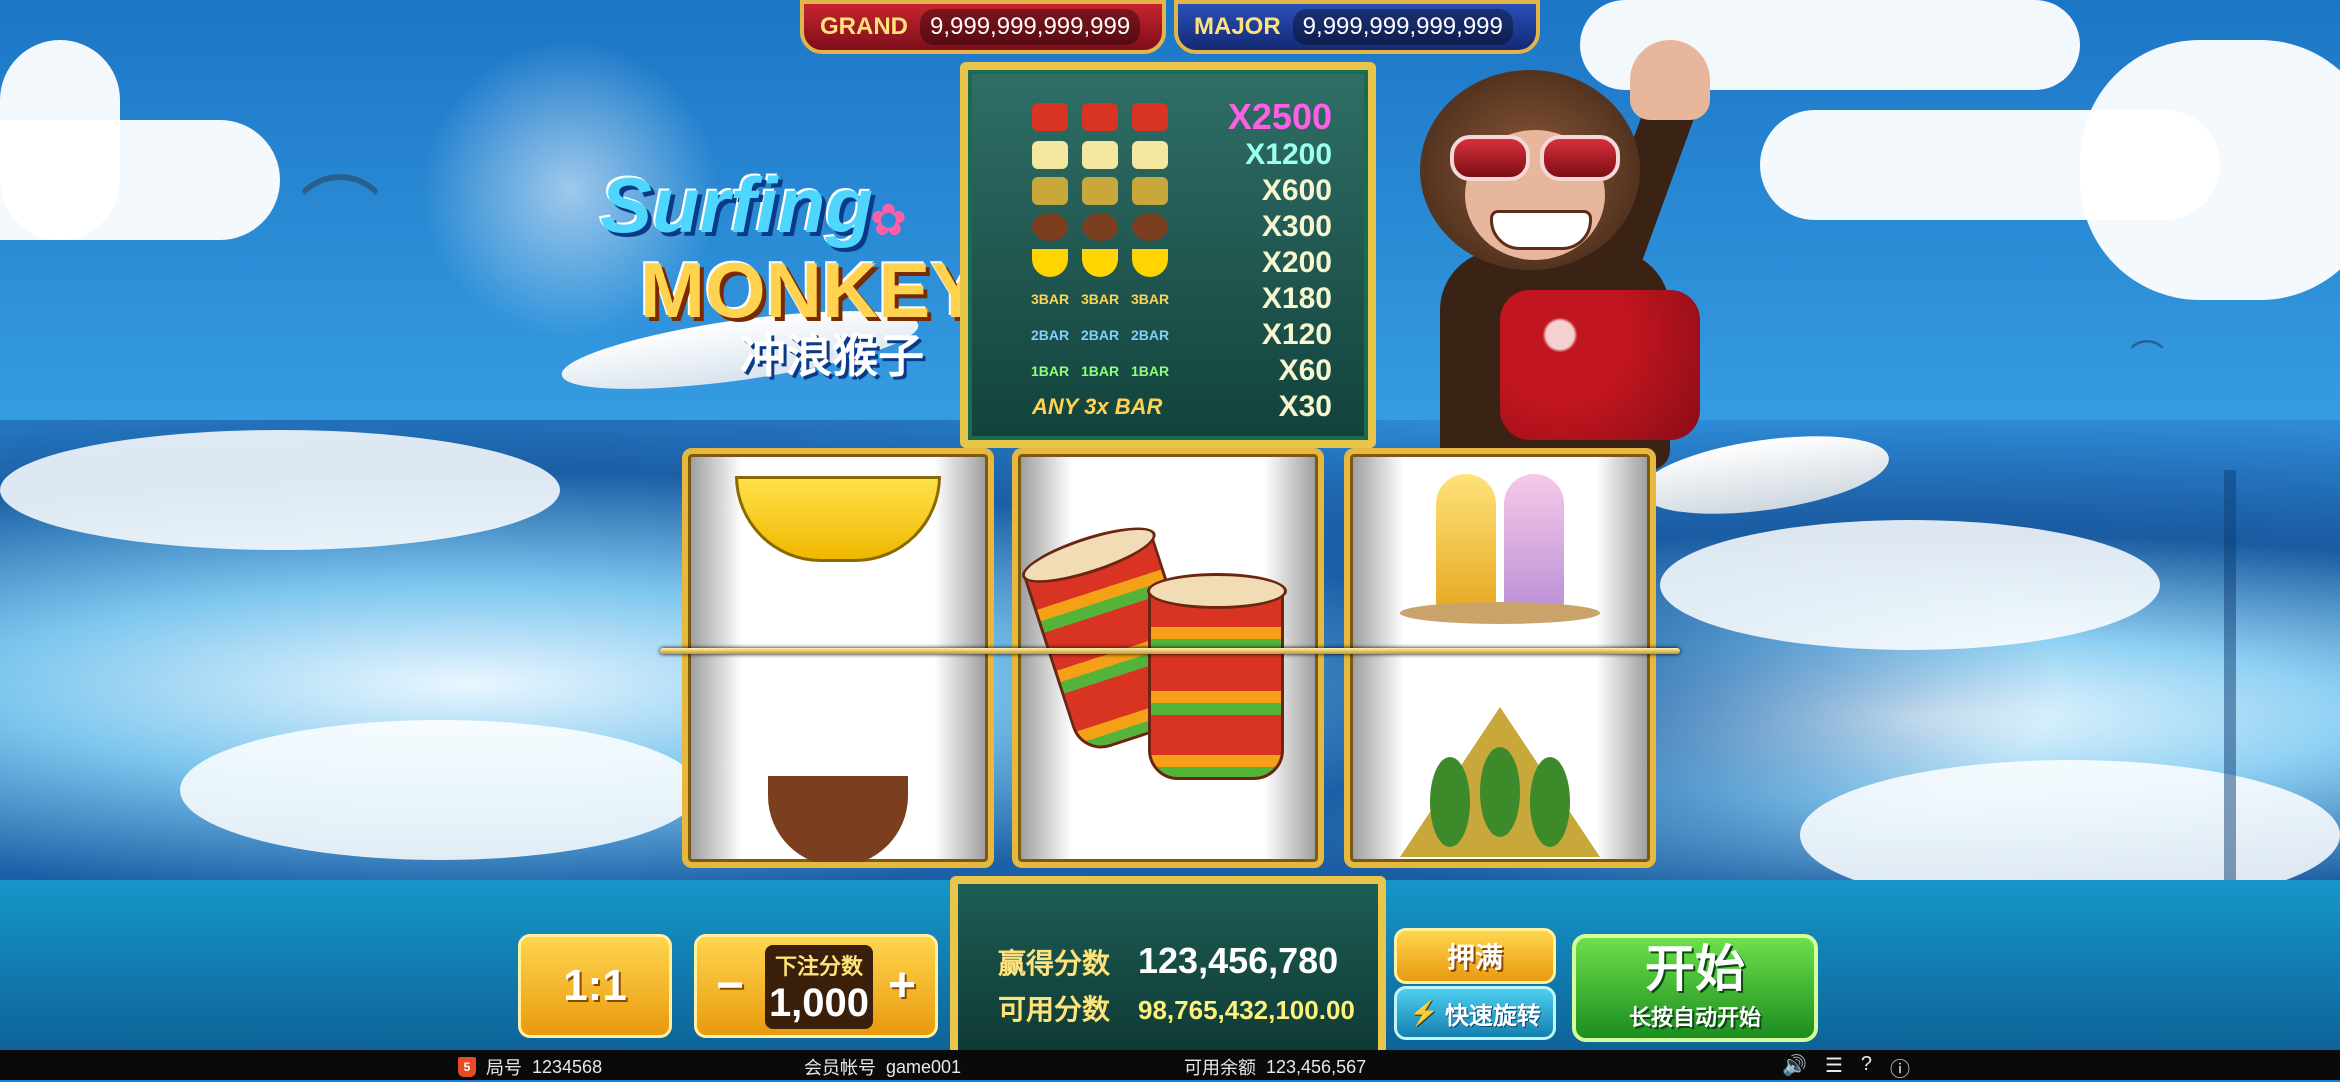 Image resolution: width=2340 pixels, height=1082 pixels. What do you see at coordinates (864, 26) in the screenshot?
I see `grand-jackpot-label: GRAND` at bounding box center [864, 26].